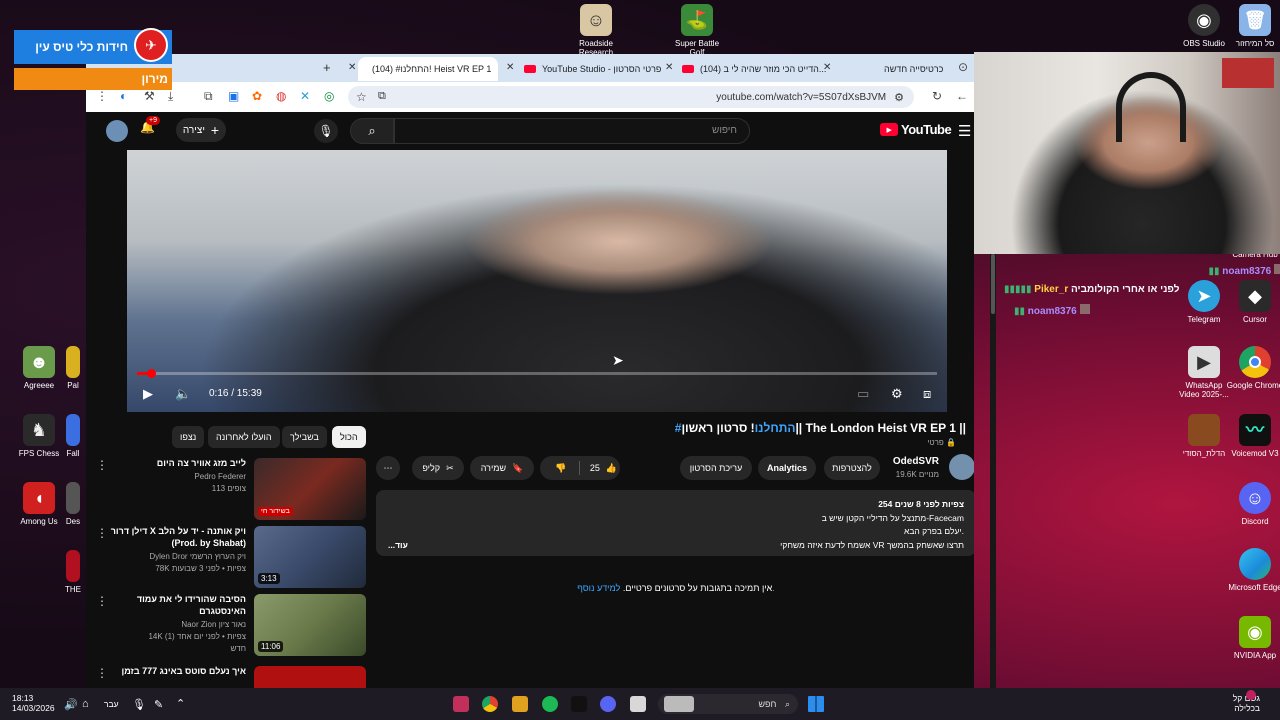 The image size is (1280, 720). What do you see at coordinates (428, 69) in the screenshot?
I see `tab-heist-vr-active: (104) #התחלנו! Heist VR EP 1` at bounding box center [428, 69].